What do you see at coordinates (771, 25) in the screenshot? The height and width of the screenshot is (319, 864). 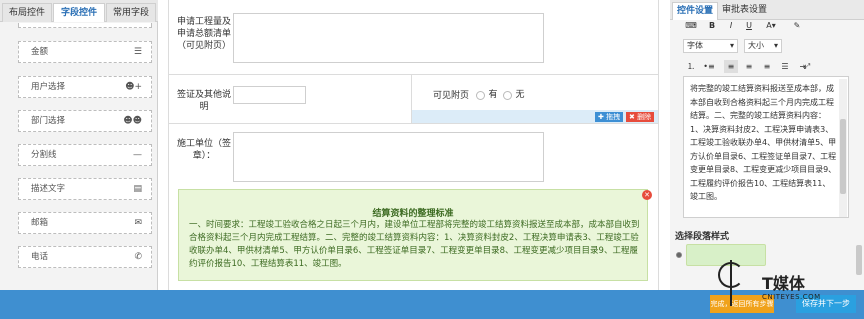 I see `font-color-icon: A▾` at bounding box center [771, 25].